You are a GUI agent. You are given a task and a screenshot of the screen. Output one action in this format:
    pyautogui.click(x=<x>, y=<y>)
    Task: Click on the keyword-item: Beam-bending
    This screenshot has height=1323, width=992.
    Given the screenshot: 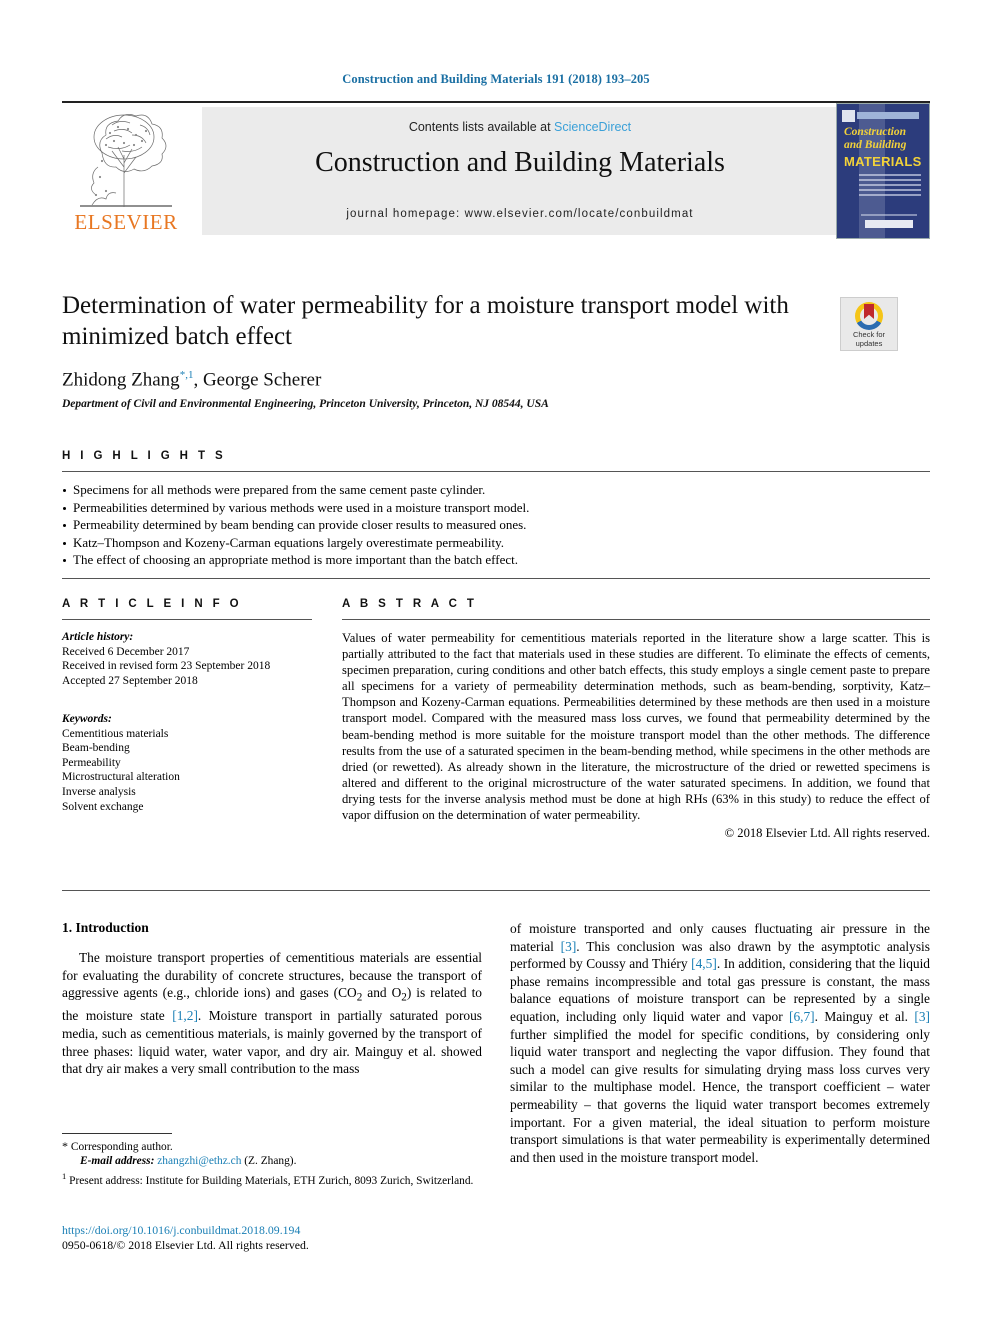 What is the action you would take?
    pyautogui.click(x=96, y=748)
    